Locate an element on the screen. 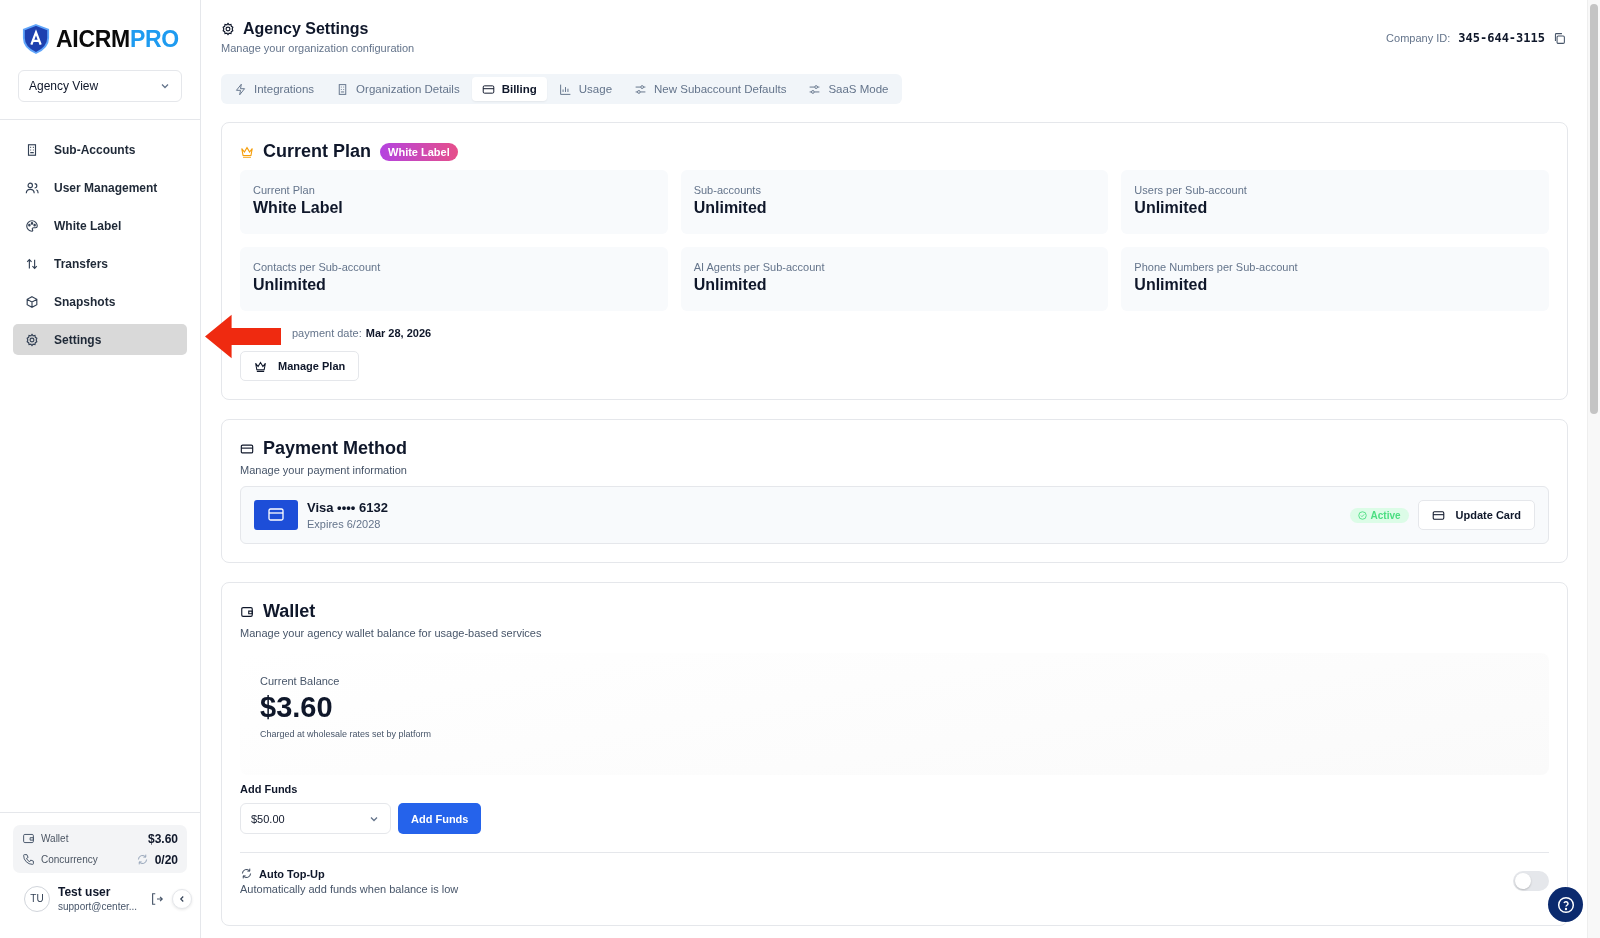 This screenshot has height=938, width=1600. help-button is located at coordinates (1565, 904).